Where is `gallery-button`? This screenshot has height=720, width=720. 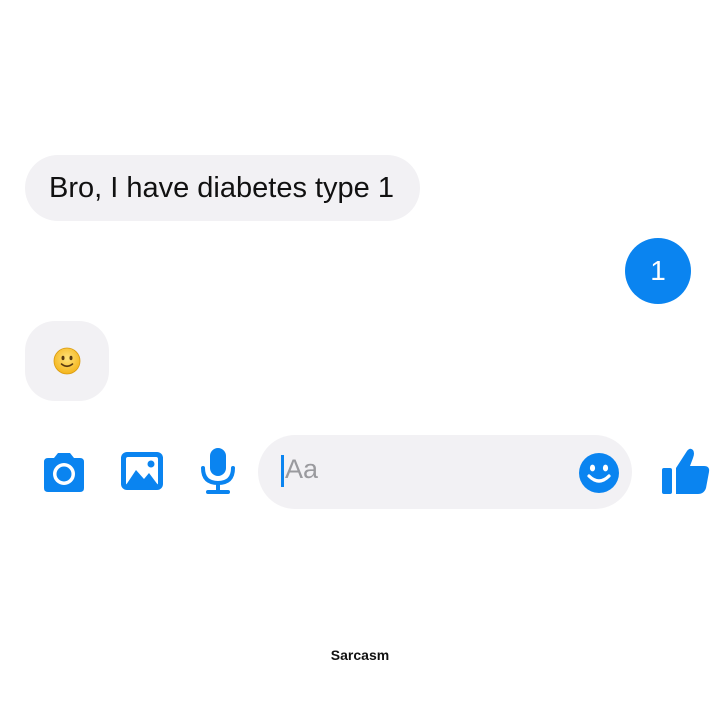
gallery-button is located at coordinates (142, 471).